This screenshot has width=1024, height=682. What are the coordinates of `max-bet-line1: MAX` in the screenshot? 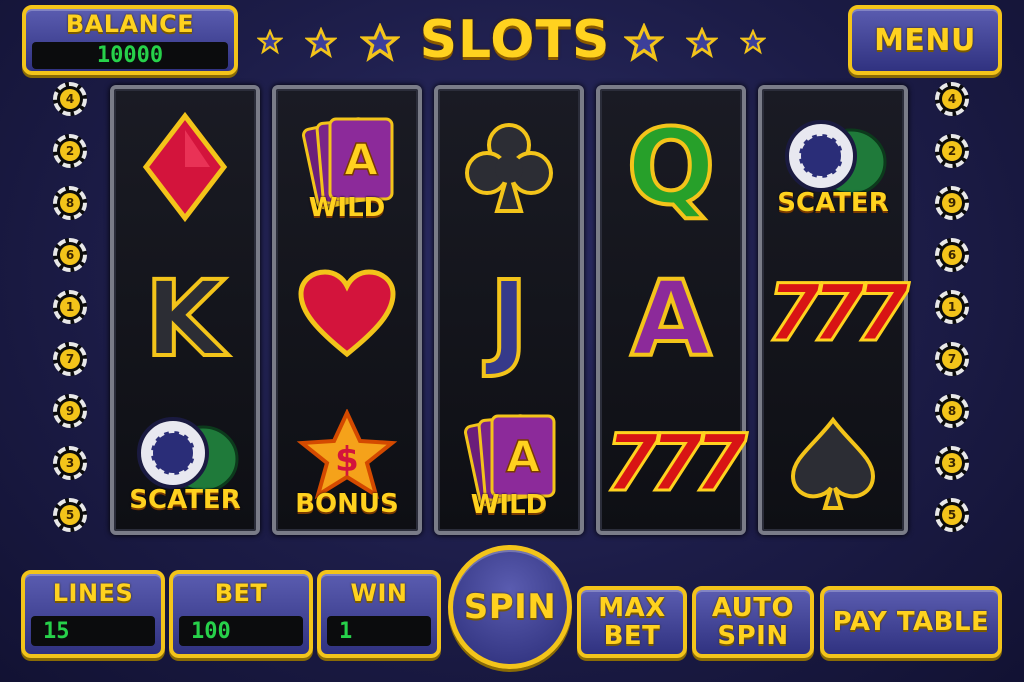 It's located at (632, 608).